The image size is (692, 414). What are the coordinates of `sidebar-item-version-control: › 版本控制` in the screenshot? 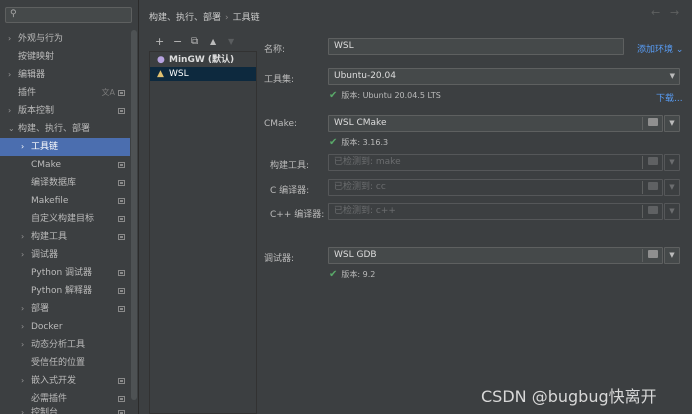 It's located at (65, 111).